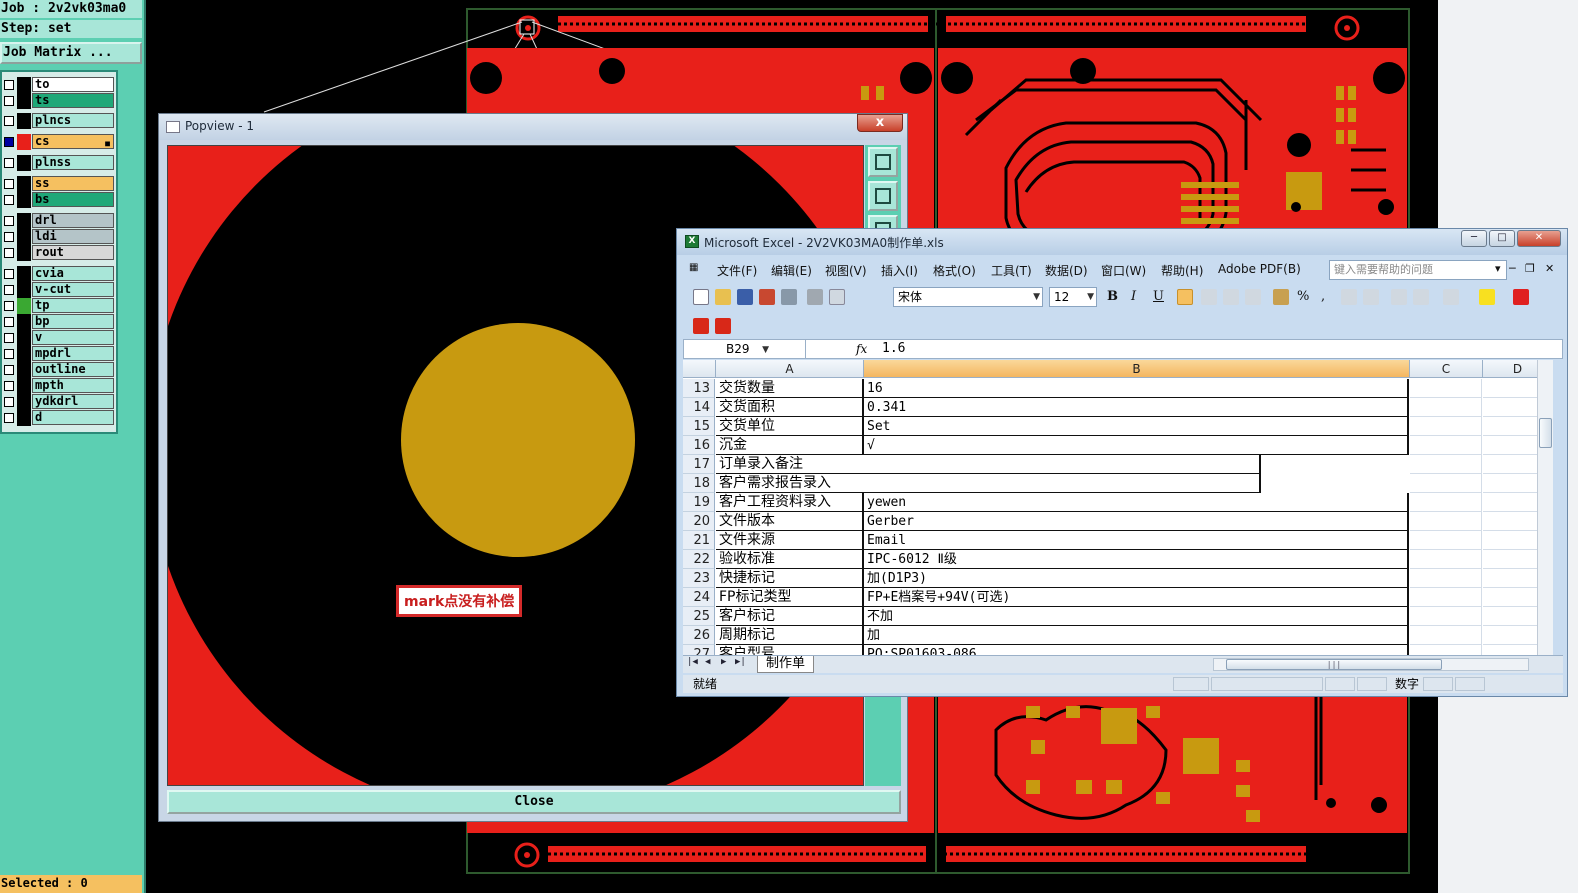 This screenshot has width=1578, height=893. What do you see at coordinates (786, 664) in the screenshot?
I see `sheet-tab: 制作单` at bounding box center [786, 664].